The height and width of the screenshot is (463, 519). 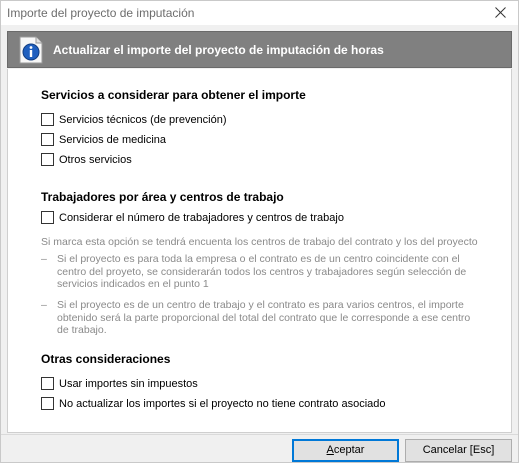 What do you see at coordinates (128, 383) in the screenshot?
I see `checkbox-label: Usar importes sin impuestos` at bounding box center [128, 383].